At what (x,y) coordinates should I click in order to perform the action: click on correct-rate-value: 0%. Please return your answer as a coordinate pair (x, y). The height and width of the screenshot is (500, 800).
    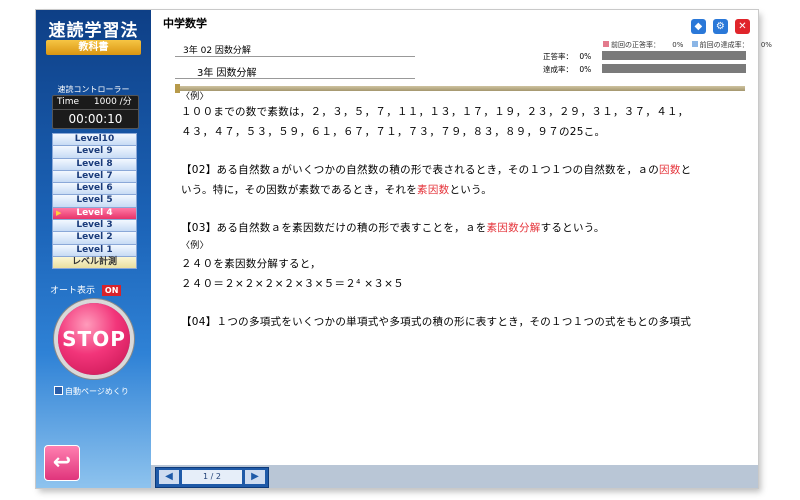
    Looking at the image, I should click on (585, 56).